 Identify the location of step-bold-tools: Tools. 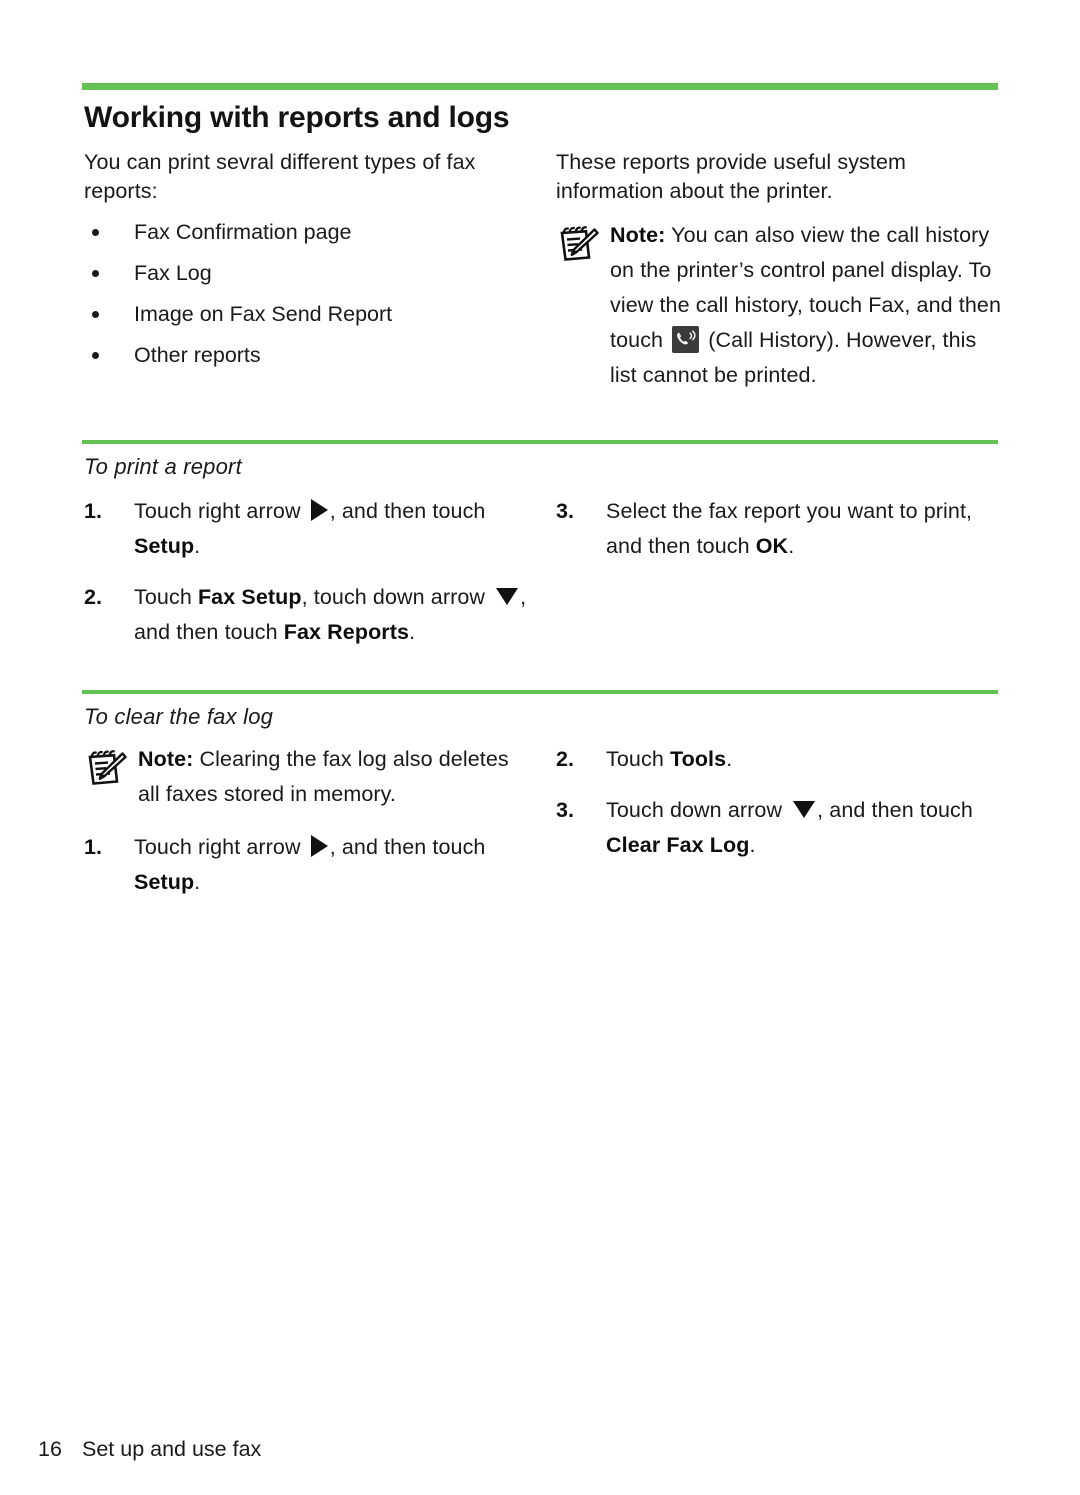
(698, 759).